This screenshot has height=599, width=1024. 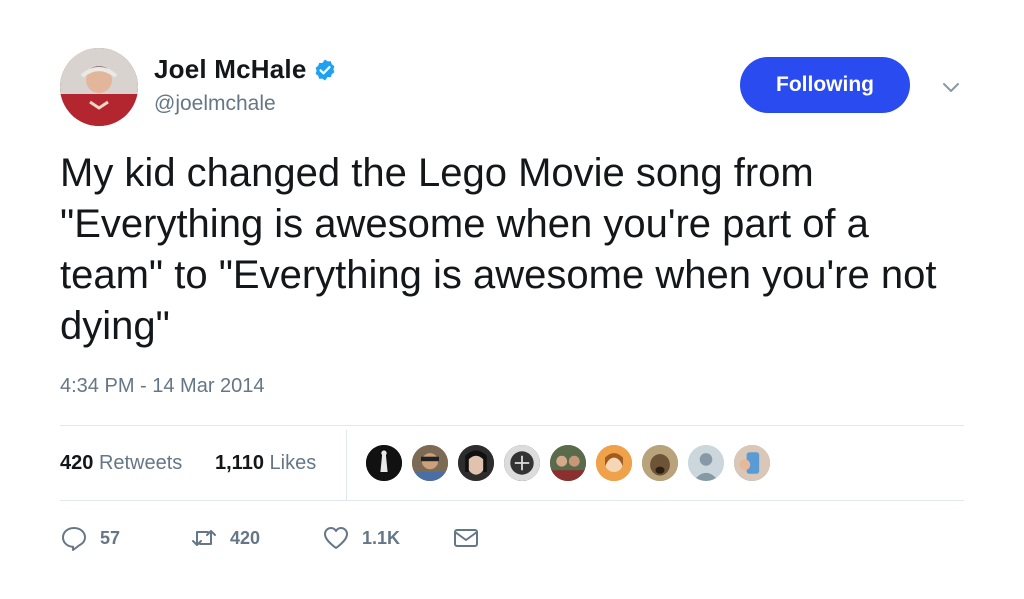 I want to click on stats-vertical-divider, so click(x=346, y=465).